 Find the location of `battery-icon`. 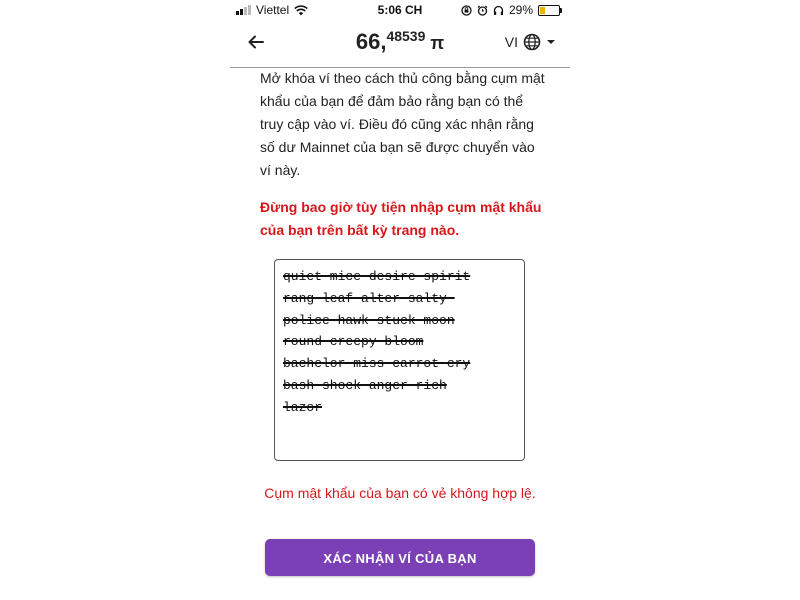

battery-icon is located at coordinates (550, 10).